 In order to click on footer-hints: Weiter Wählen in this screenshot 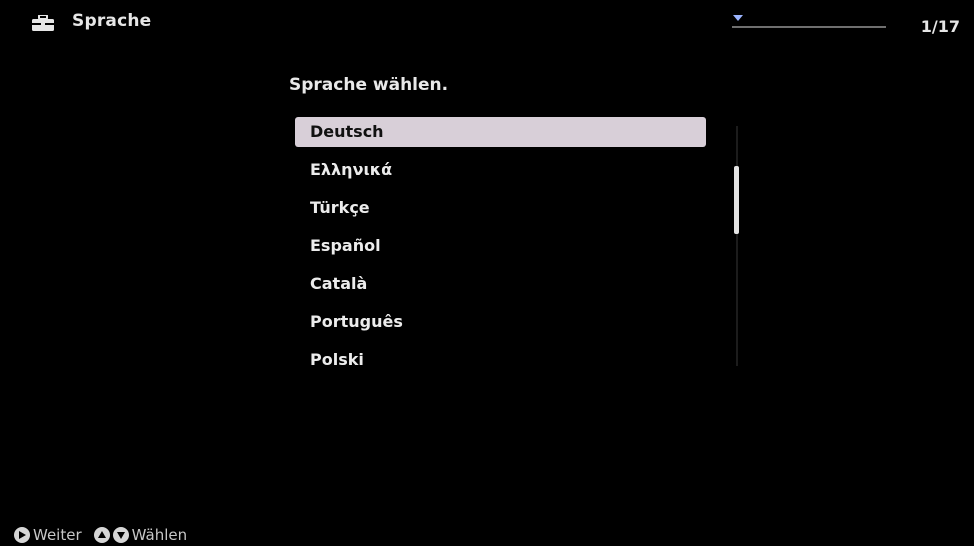, I will do `click(100, 535)`.